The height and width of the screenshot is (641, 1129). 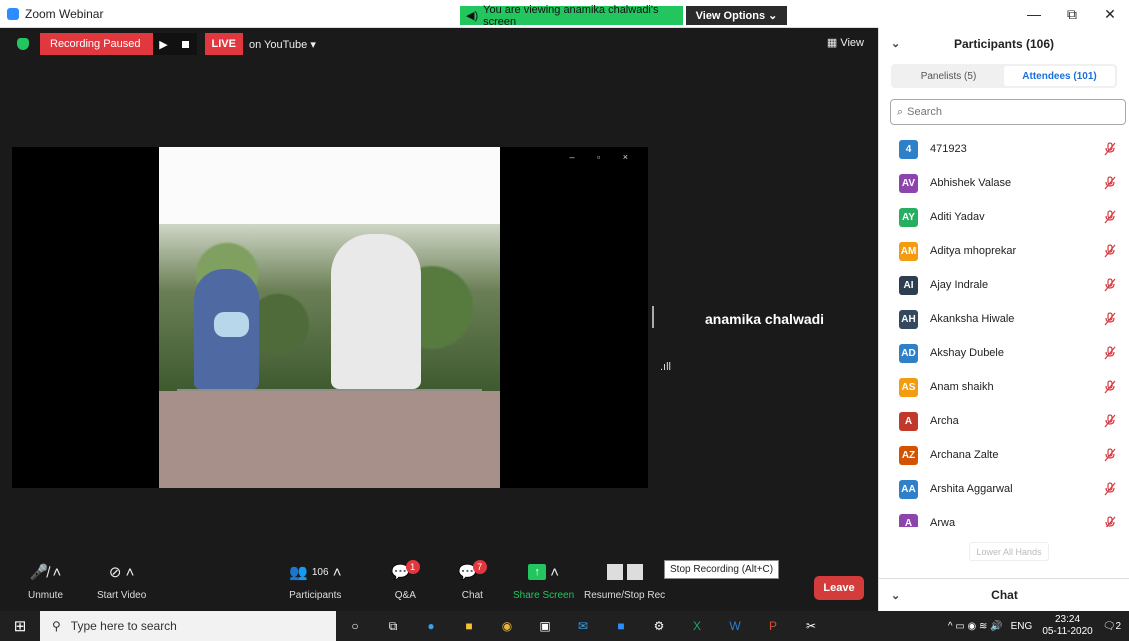 I want to click on unmute-button: 🎤̸ ˄ Unmute, so click(x=45, y=581).